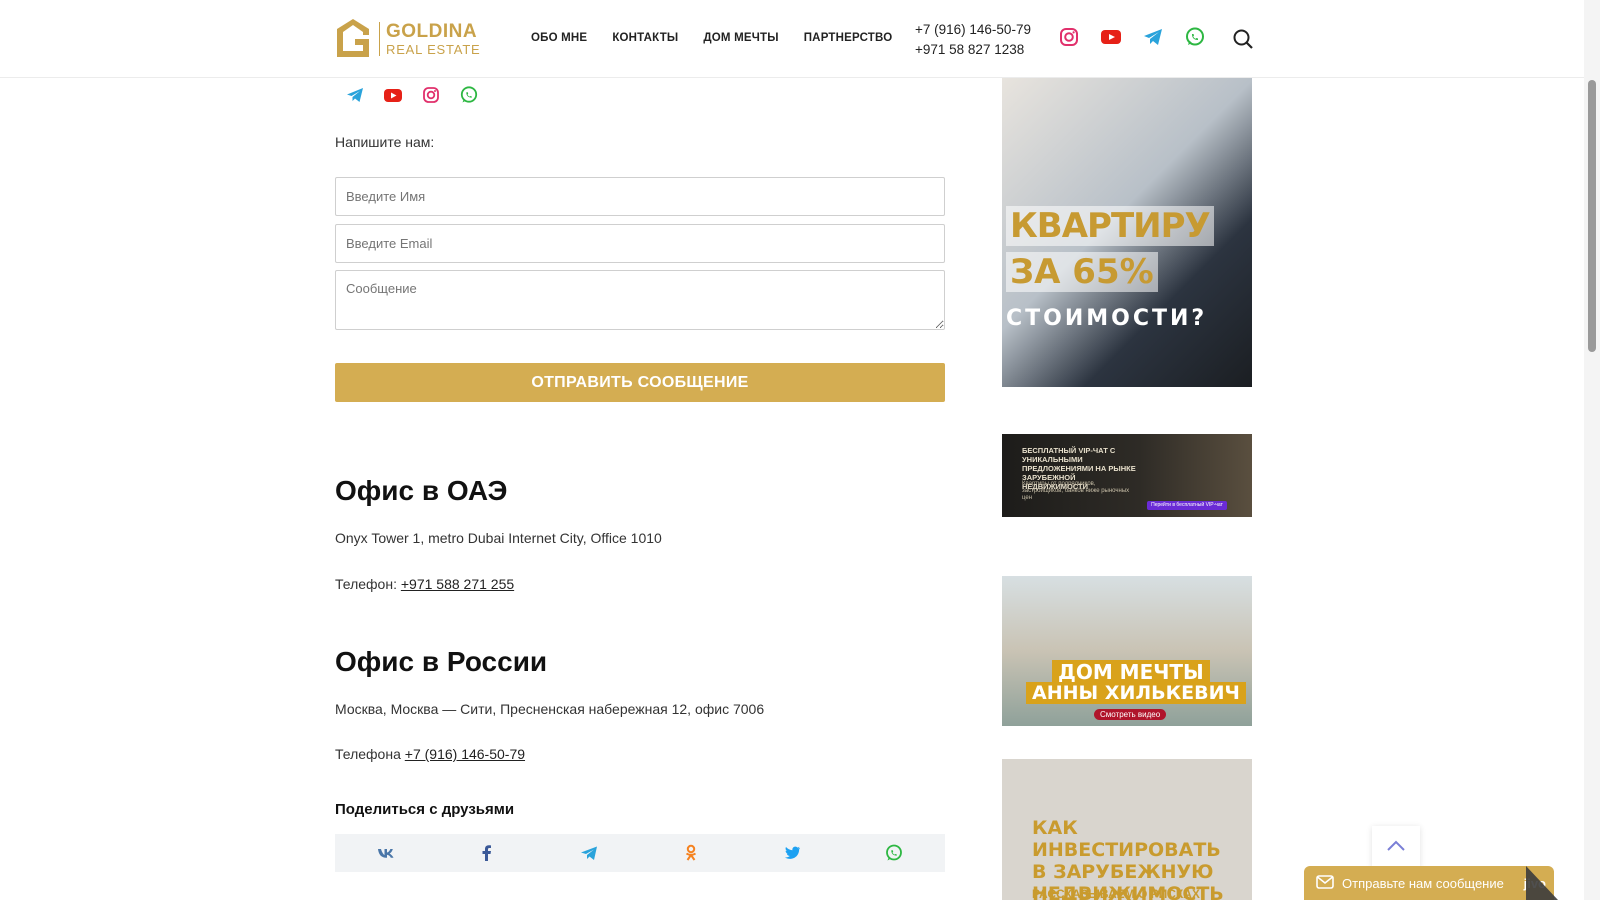 This screenshot has height=900, width=1600. Describe the element at coordinates (640, 300) in the screenshot. I see `message-field` at that location.